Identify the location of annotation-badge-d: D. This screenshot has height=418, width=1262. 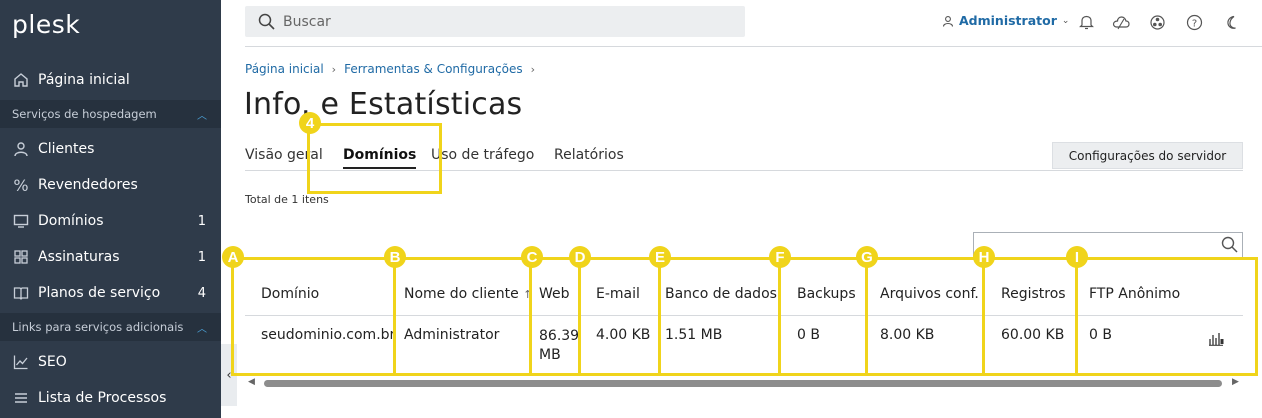
(580, 257).